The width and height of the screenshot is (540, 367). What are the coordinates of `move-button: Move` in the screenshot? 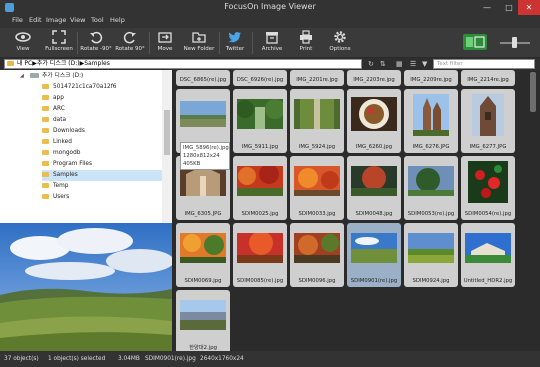 It's located at (165, 43).